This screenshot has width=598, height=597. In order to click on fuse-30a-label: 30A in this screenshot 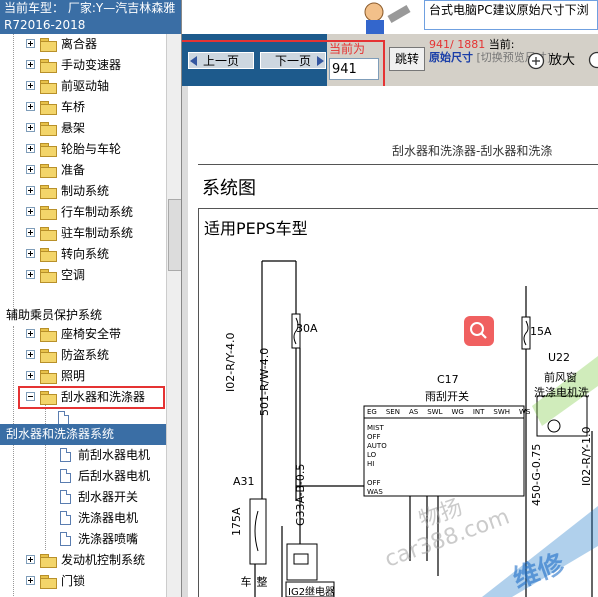, I will do `click(307, 328)`.